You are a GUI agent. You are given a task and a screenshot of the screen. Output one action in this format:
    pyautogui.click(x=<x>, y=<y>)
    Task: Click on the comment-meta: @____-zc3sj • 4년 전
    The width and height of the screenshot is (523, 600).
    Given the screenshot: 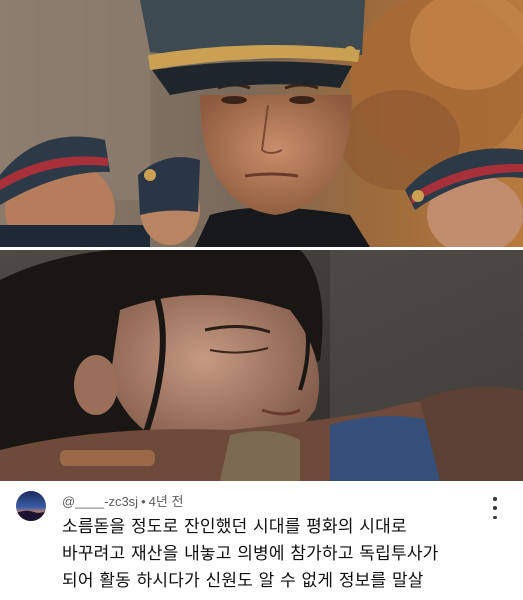 What is the action you would take?
    pyautogui.click(x=122, y=500)
    